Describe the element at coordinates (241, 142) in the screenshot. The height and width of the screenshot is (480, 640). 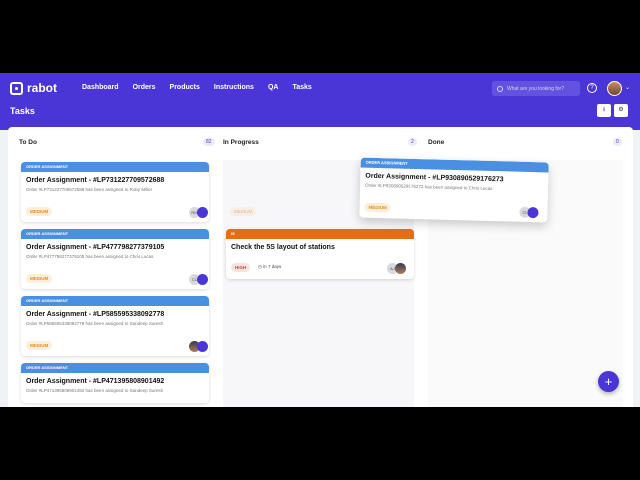
I see `column-title-inprogress: In Progress` at that location.